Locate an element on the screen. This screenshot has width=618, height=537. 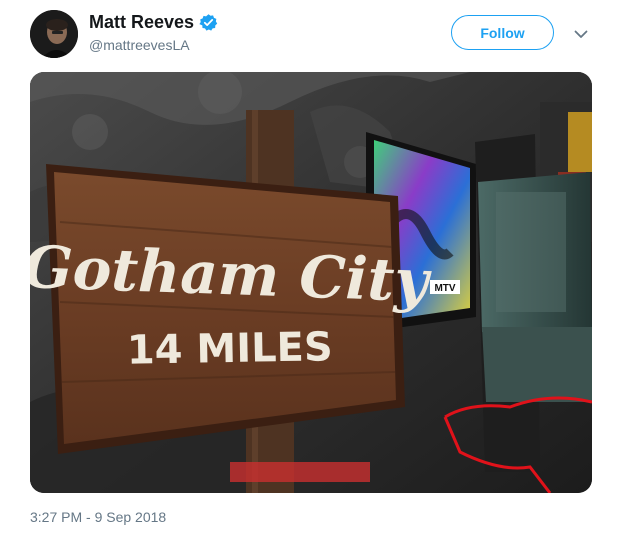
verified-badge-icon is located at coordinates (208, 22).